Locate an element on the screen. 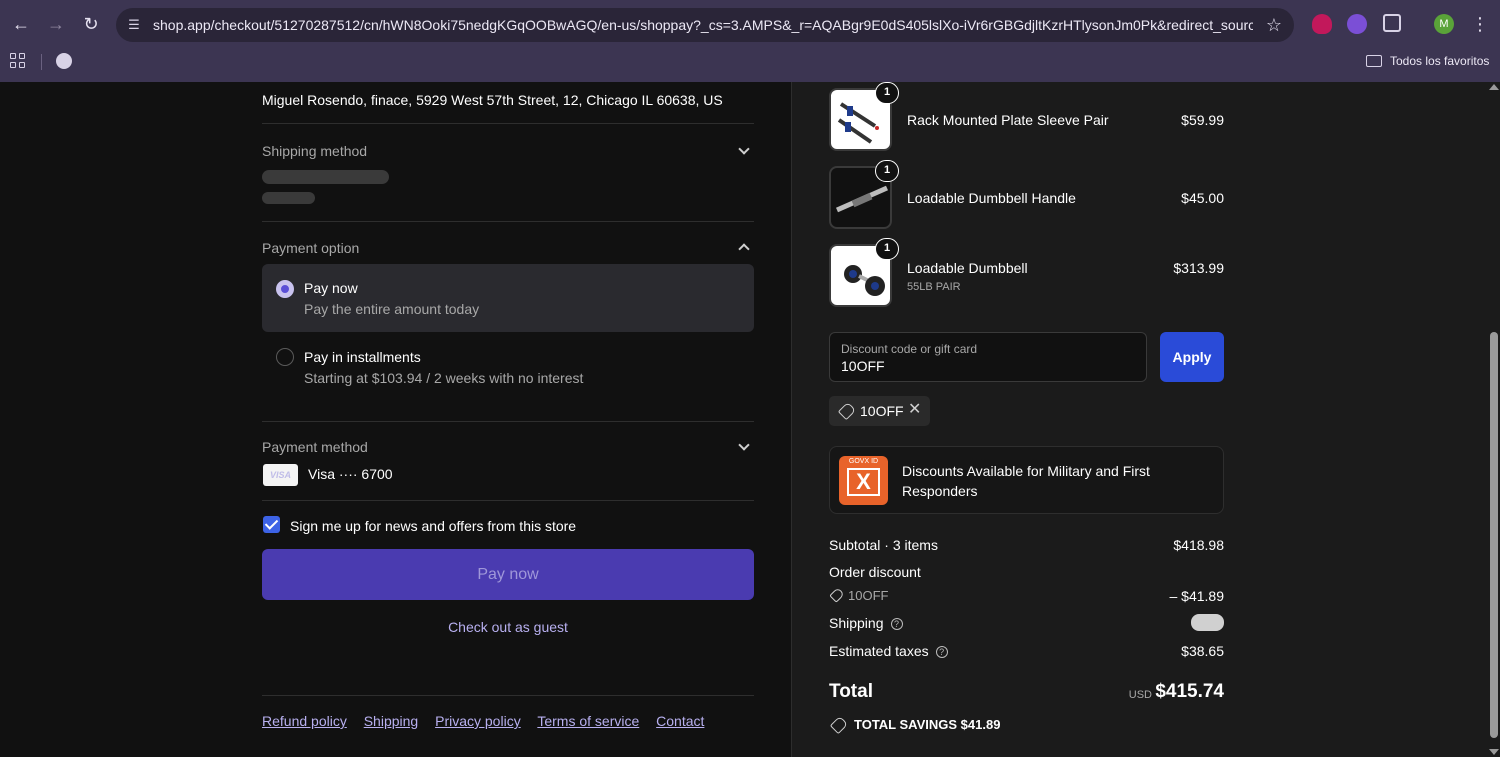 This screenshot has width=1500, height=757. discount-code-label: 10OFF is located at coordinates (868, 595).